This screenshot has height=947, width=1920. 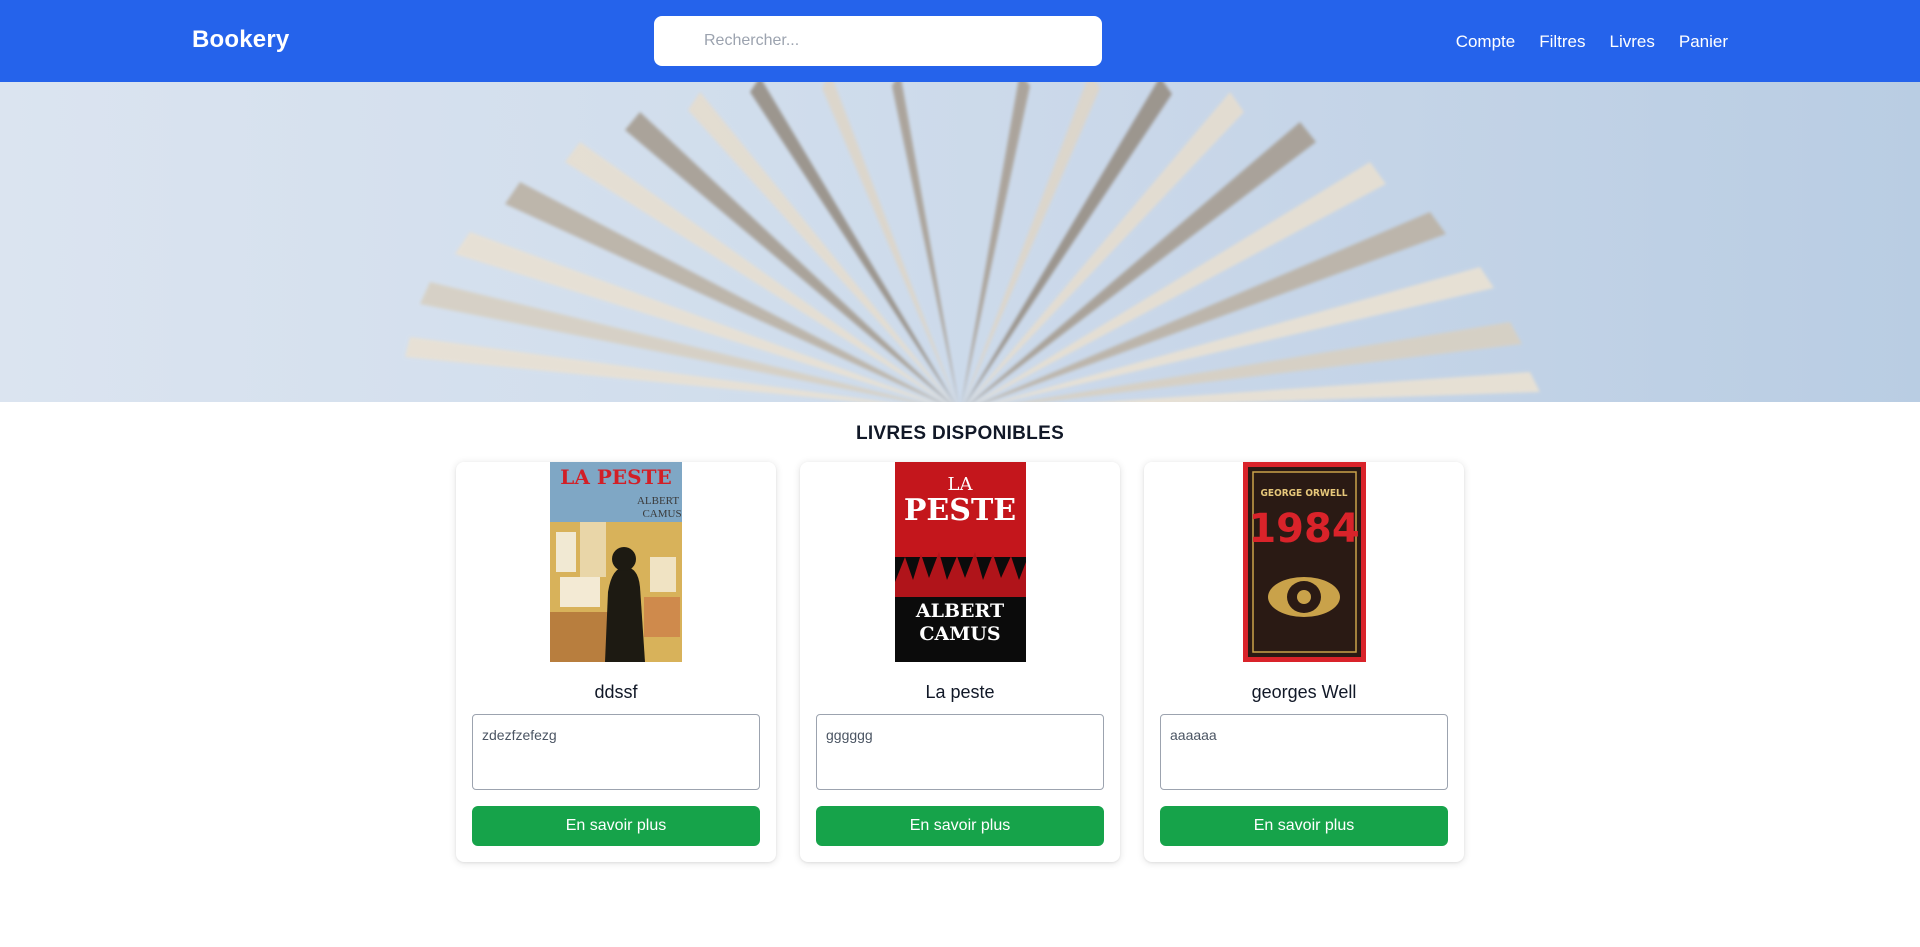 What do you see at coordinates (1304, 692) in the screenshot?
I see `book-title: georges Well` at bounding box center [1304, 692].